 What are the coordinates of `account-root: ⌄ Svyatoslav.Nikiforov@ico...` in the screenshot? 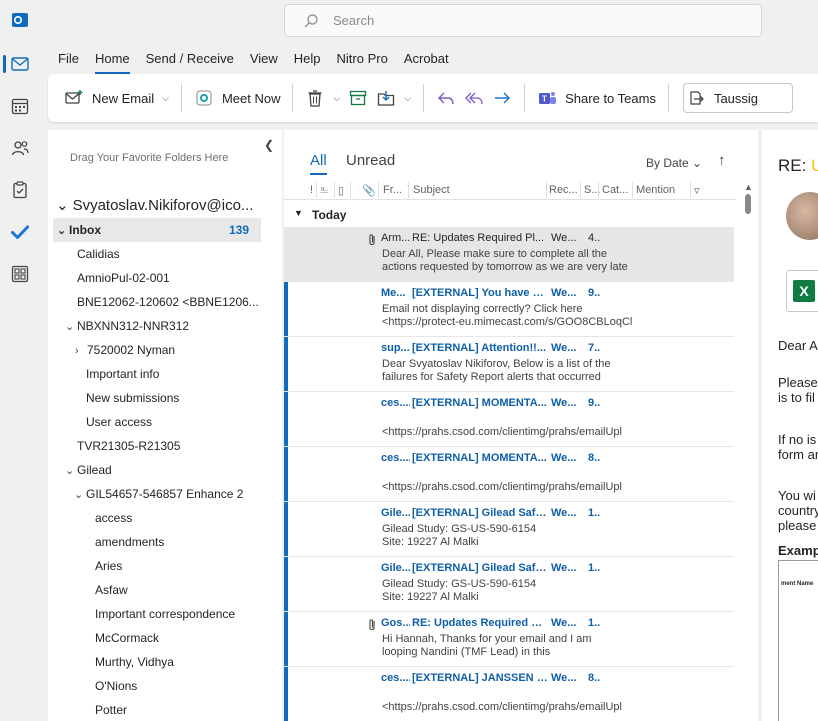 It's located at (154, 205).